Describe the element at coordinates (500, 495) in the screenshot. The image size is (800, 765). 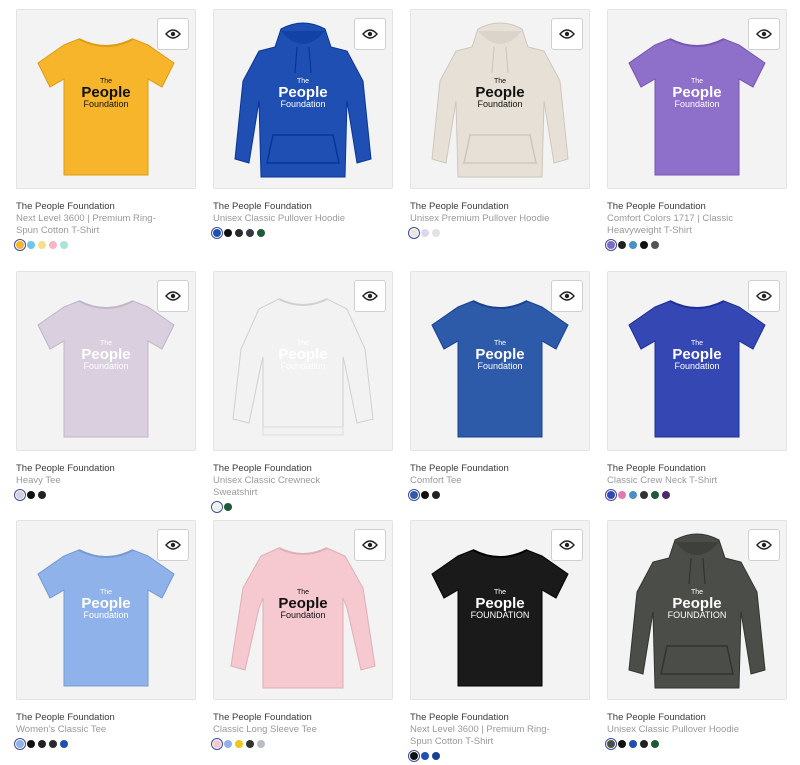
I see `color-swatches` at that location.